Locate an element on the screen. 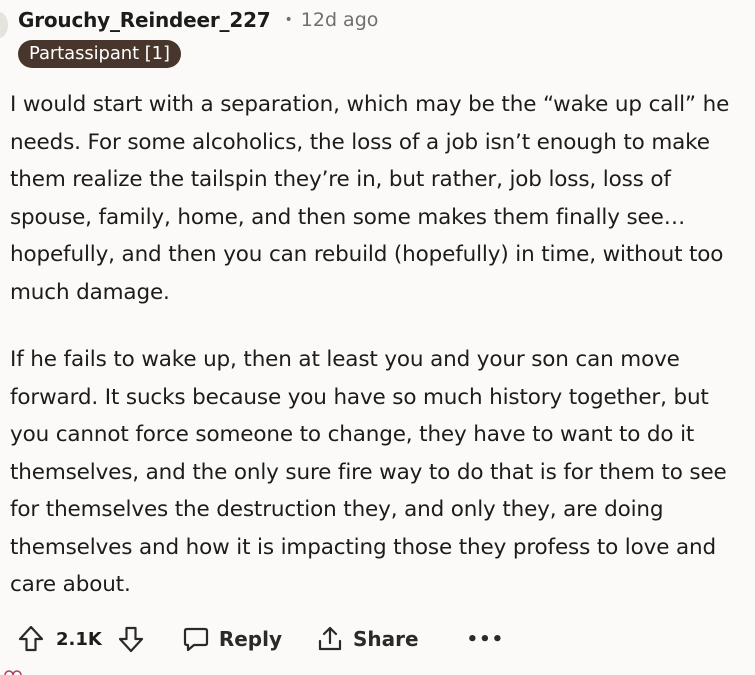  comment-action-bar: 2.1K Reply Share ••• is located at coordinates (259, 639).